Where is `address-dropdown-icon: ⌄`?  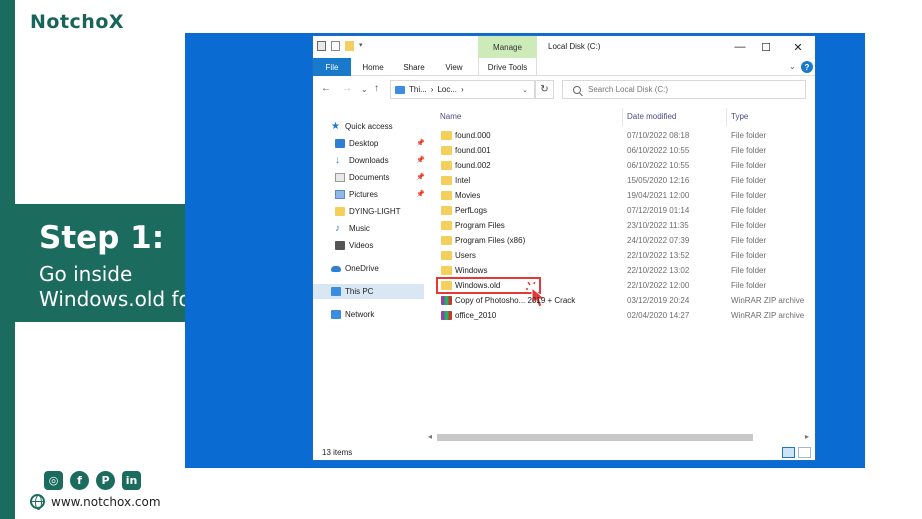
address-dropdown-icon: ⌄ is located at coordinates (525, 90).